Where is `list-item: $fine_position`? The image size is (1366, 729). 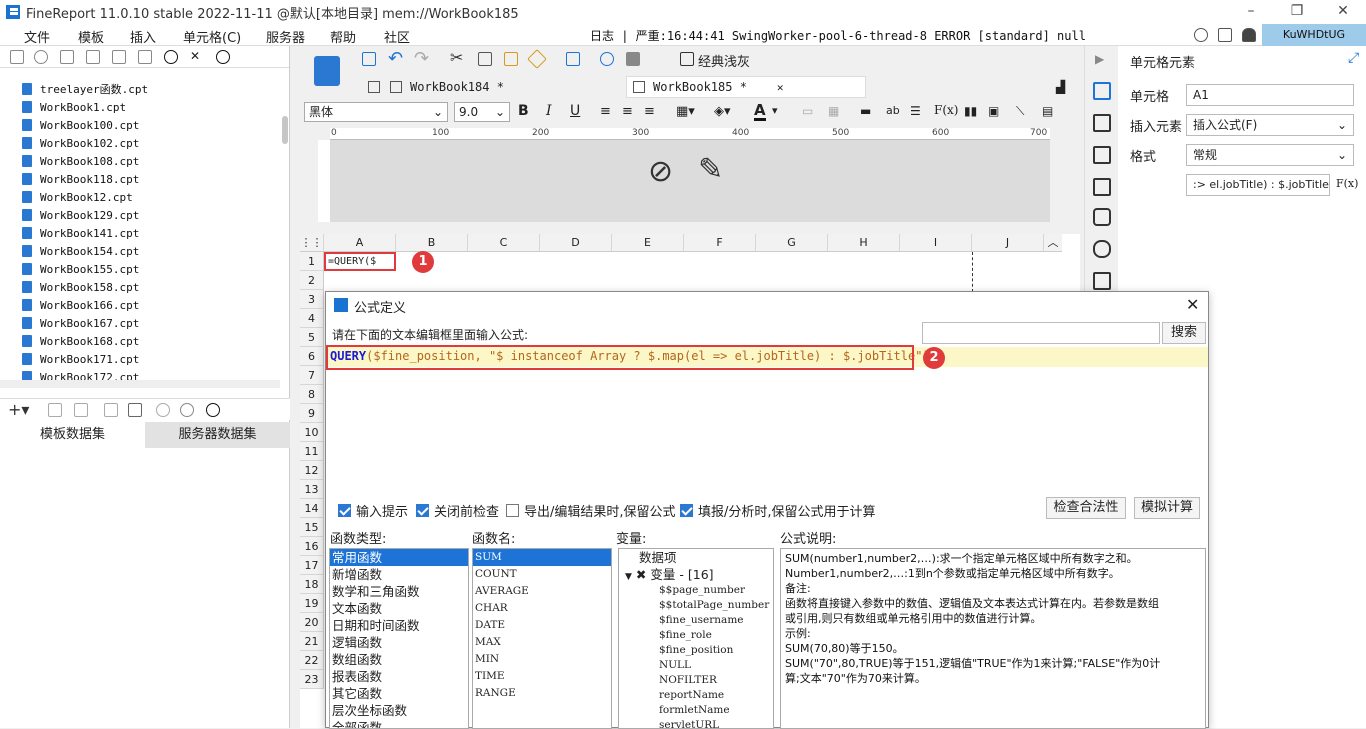
list-item: $fine_position is located at coordinates (696, 650).